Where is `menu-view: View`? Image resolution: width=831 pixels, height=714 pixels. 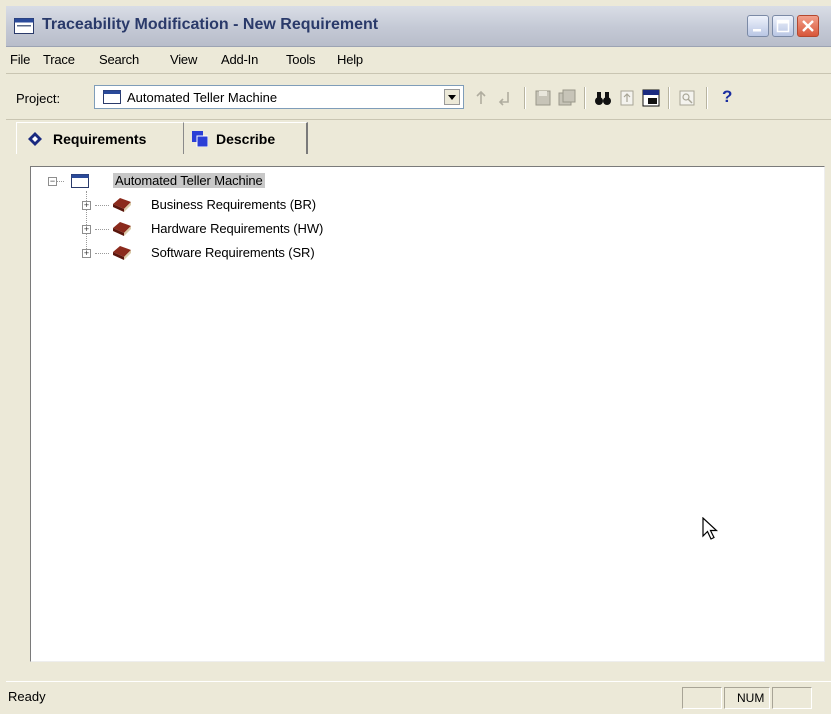 menu-view: View is located at coordinates (183, 59).